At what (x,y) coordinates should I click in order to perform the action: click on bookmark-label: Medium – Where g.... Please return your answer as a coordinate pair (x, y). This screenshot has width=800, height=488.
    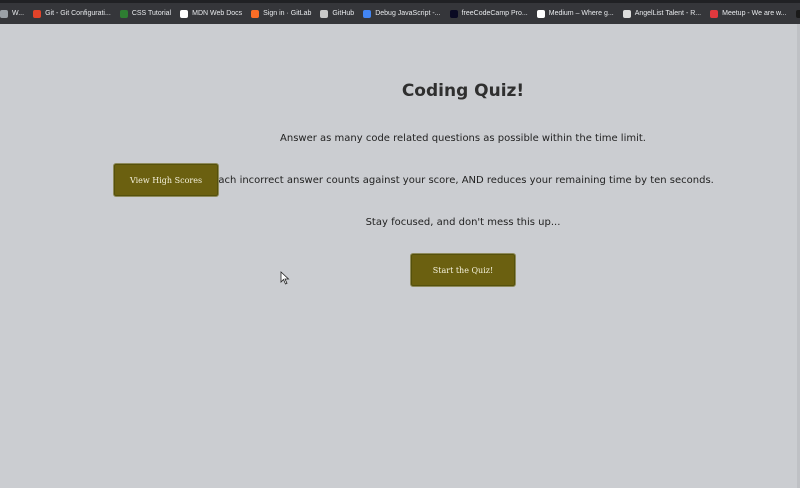
    Looking at the image, I should click on (581, 13).